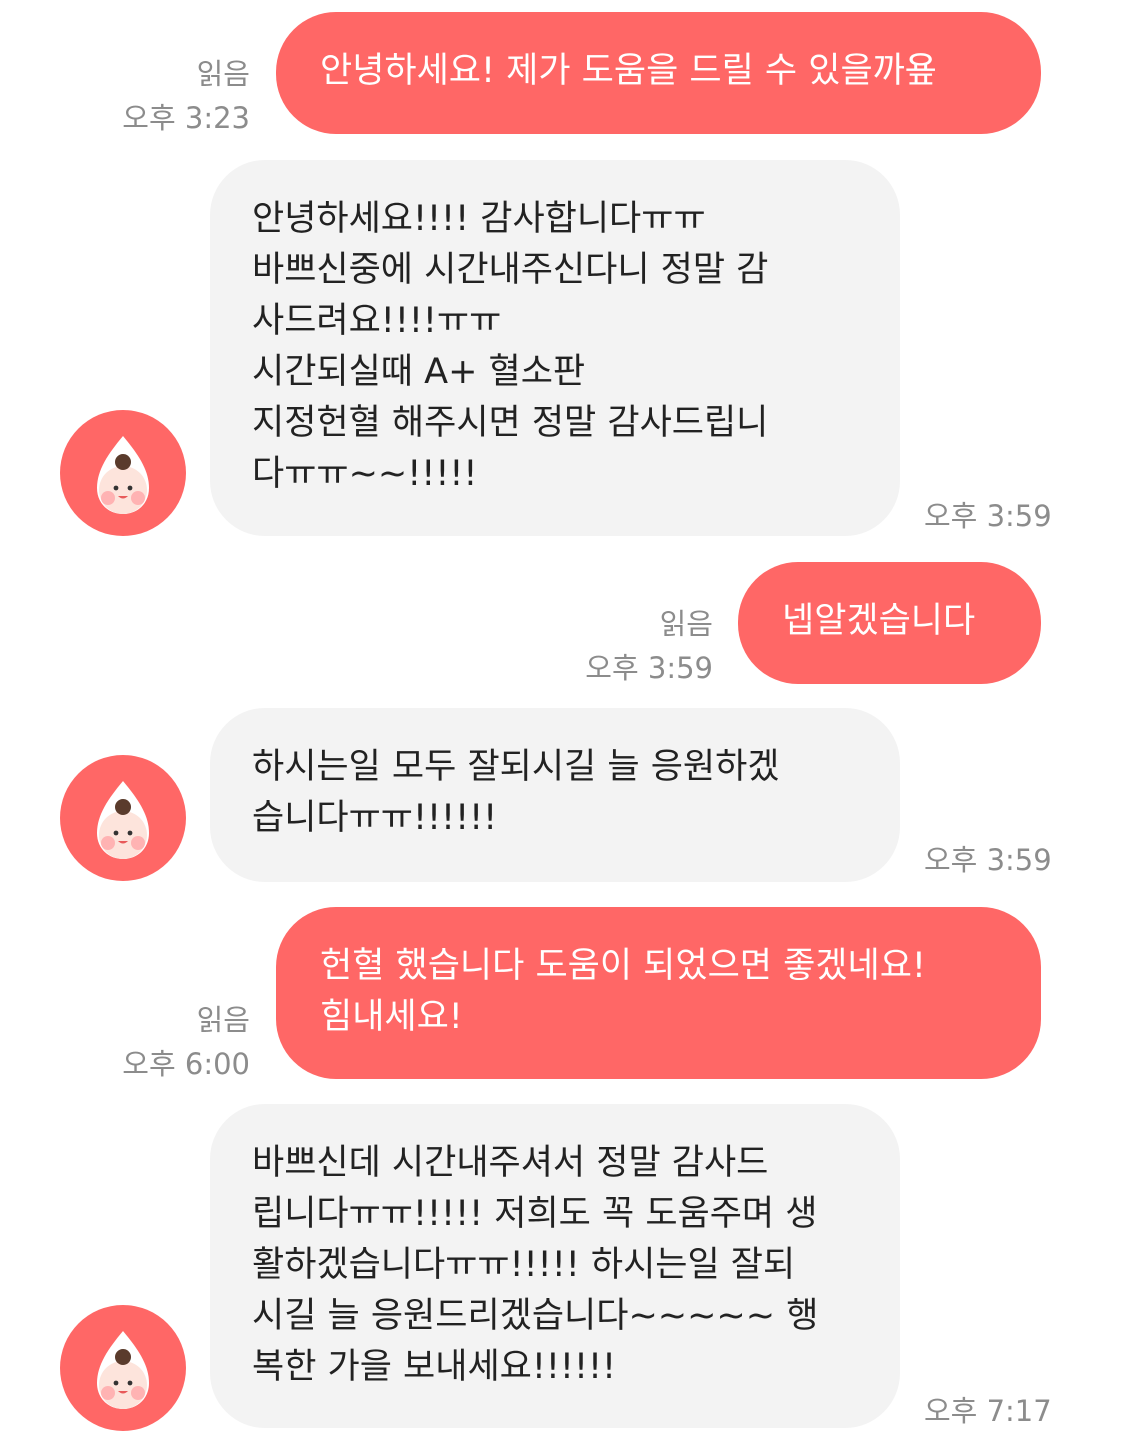 The image size is (1125, 1454). I want to click on incoming-message: 하시는일 모두 잘되시길 늘 응원하겠 습니다ㅠㅠ!!!!!!, so click(555, 795).